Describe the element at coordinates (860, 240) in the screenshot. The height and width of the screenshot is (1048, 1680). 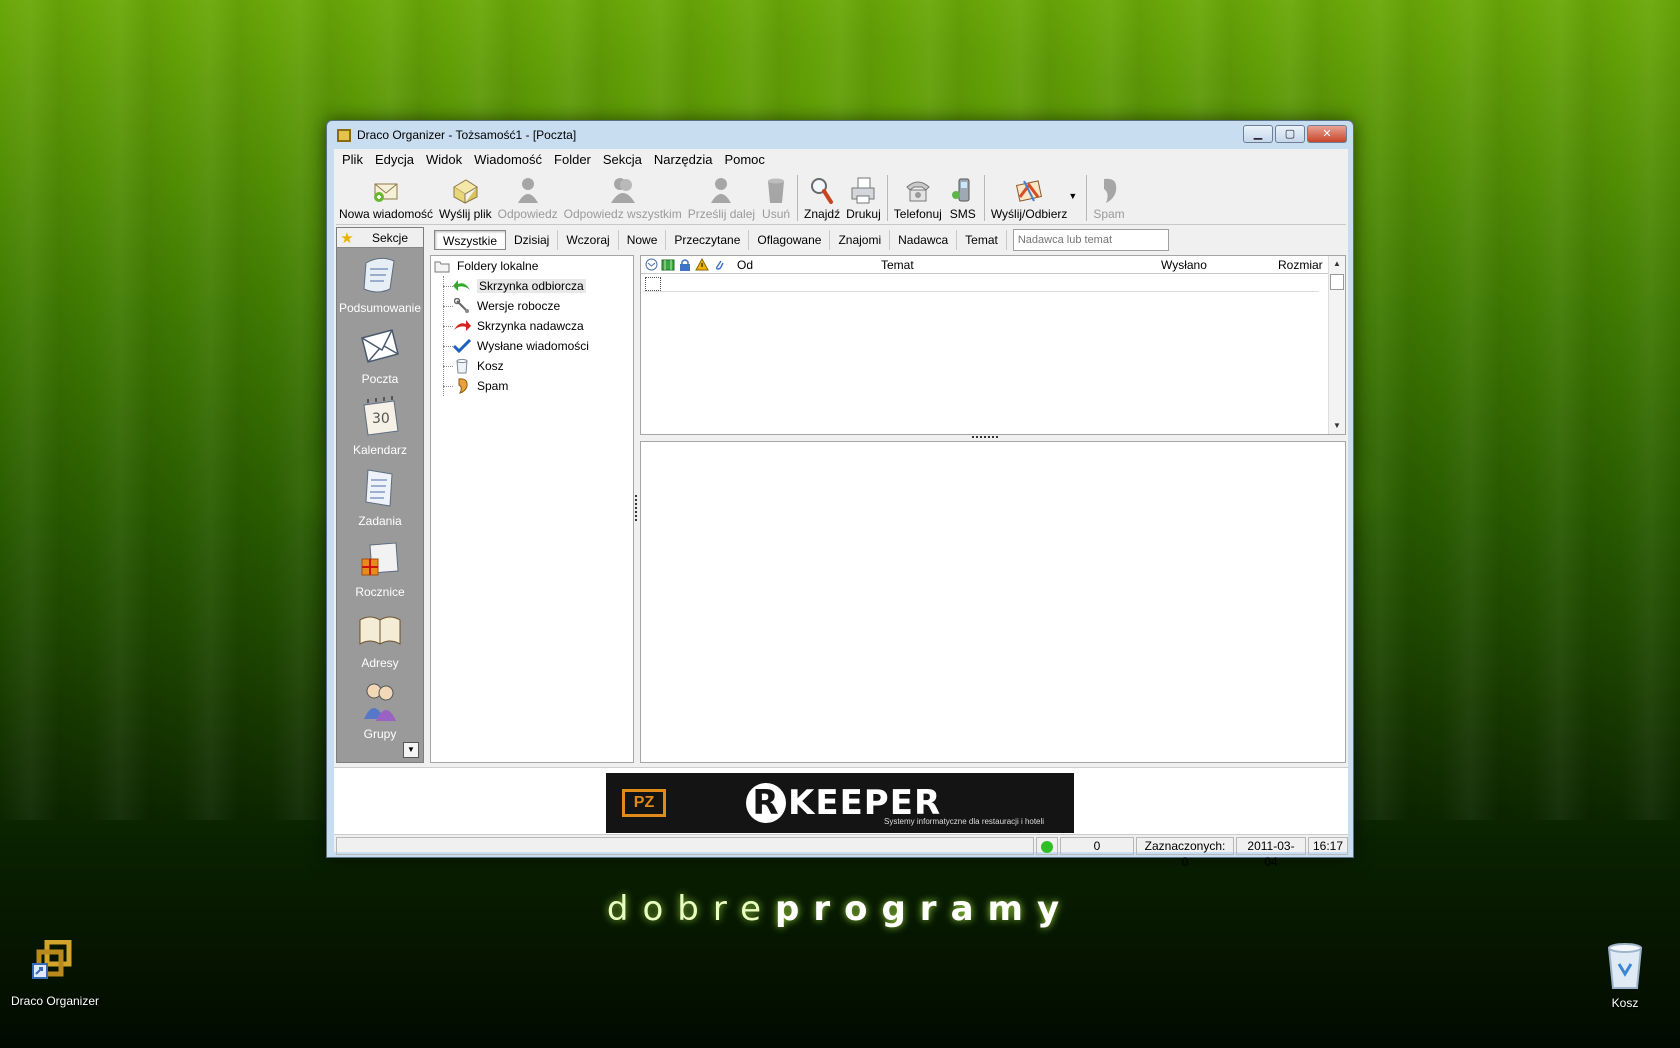
I see `filter-znajomi: Znajomi` at that location.